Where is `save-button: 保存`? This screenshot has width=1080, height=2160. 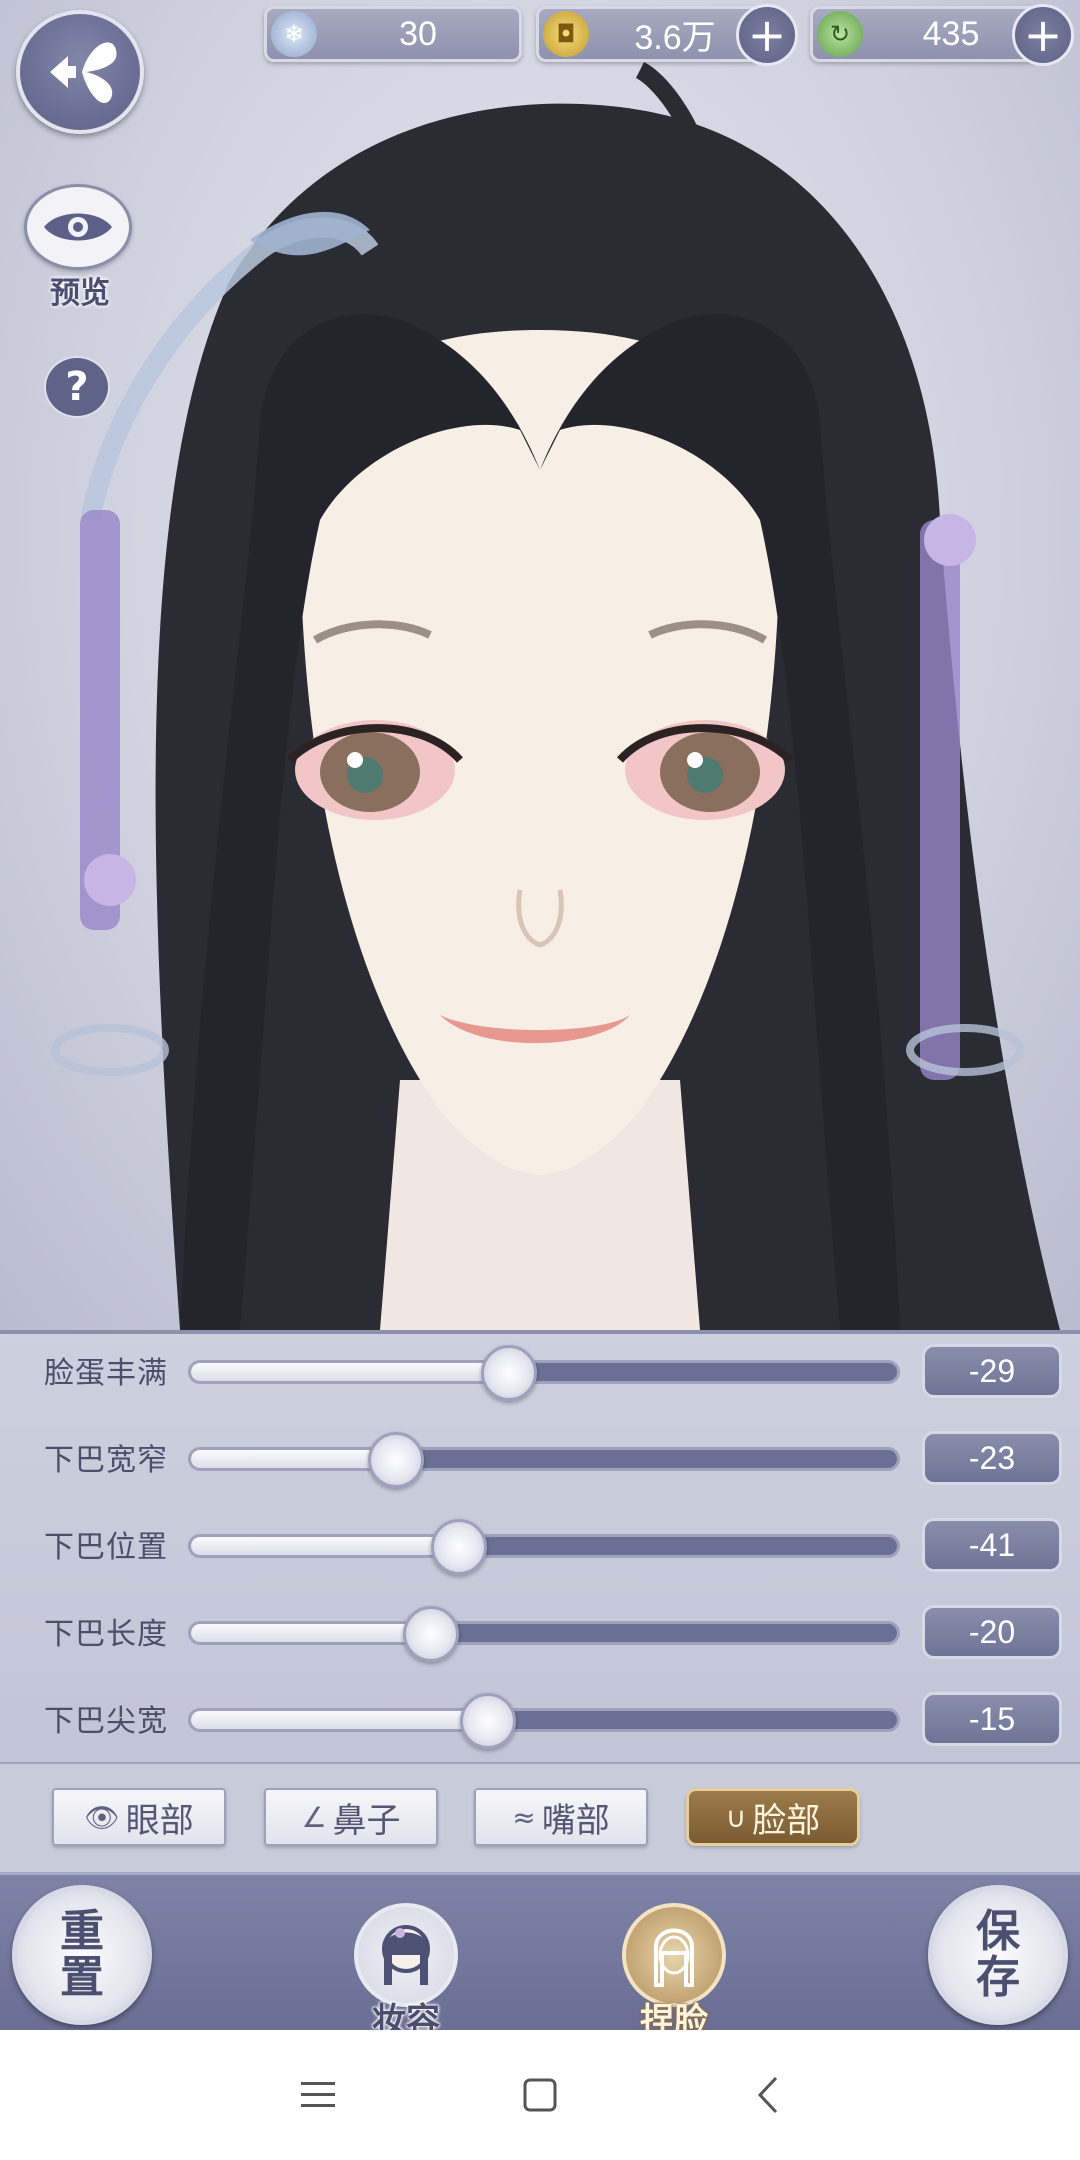 save-button: 保存 is located at coordinates (998, 1955).